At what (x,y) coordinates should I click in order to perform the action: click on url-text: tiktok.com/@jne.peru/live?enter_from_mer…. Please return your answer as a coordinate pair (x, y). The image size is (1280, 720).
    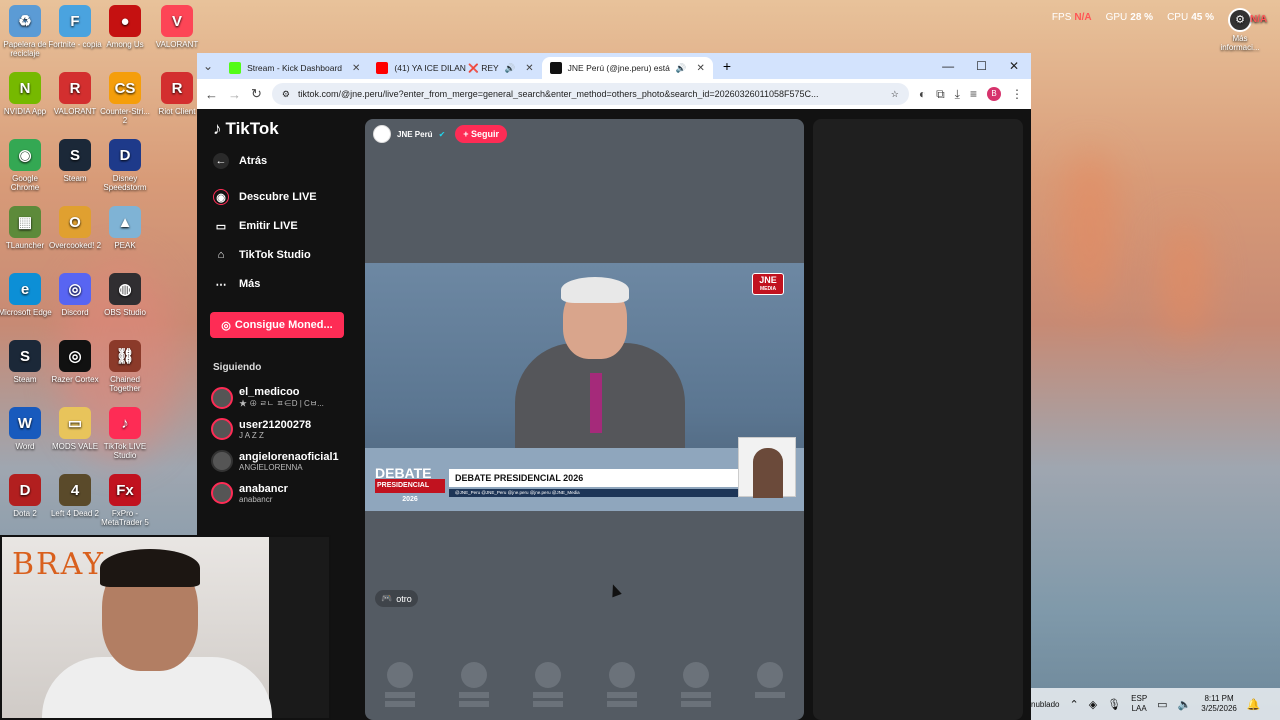
    Looking at the image, I should click on (590, 94).